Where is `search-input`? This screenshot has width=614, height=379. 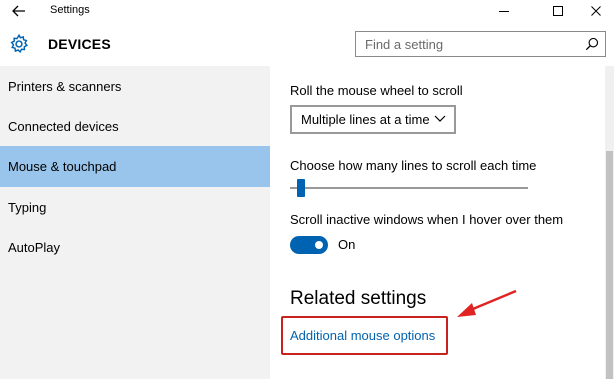
search-input is located at coordinates (467, 44).